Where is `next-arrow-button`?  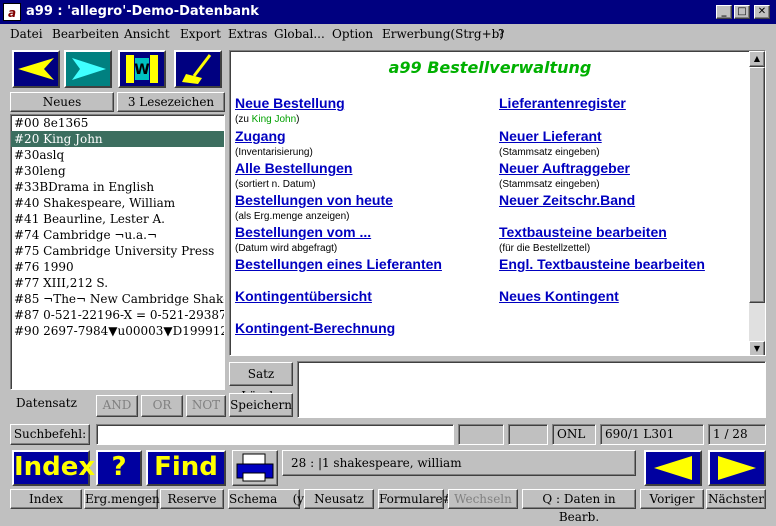
next-arrow-button is located at coordinates (737, 468).